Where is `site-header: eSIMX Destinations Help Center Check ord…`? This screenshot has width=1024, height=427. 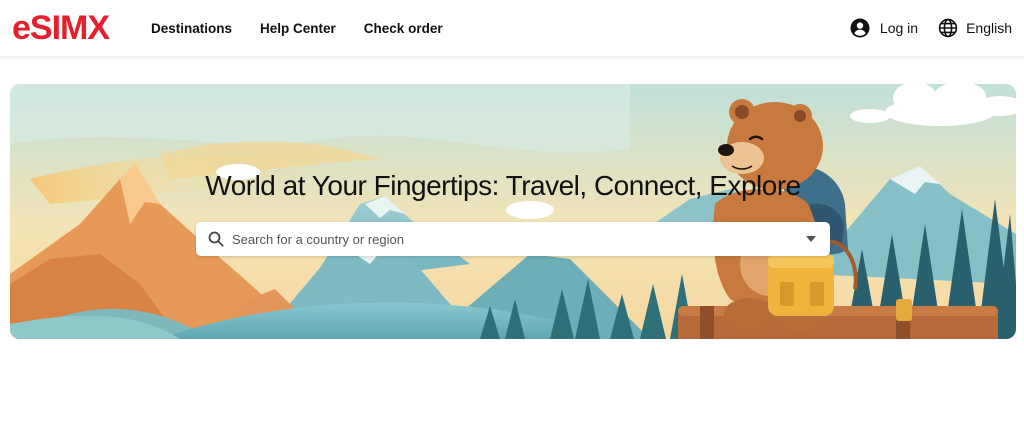
site-header: eSIMX Destinations Help Center Check ord… is located at coordinates (512, 28).